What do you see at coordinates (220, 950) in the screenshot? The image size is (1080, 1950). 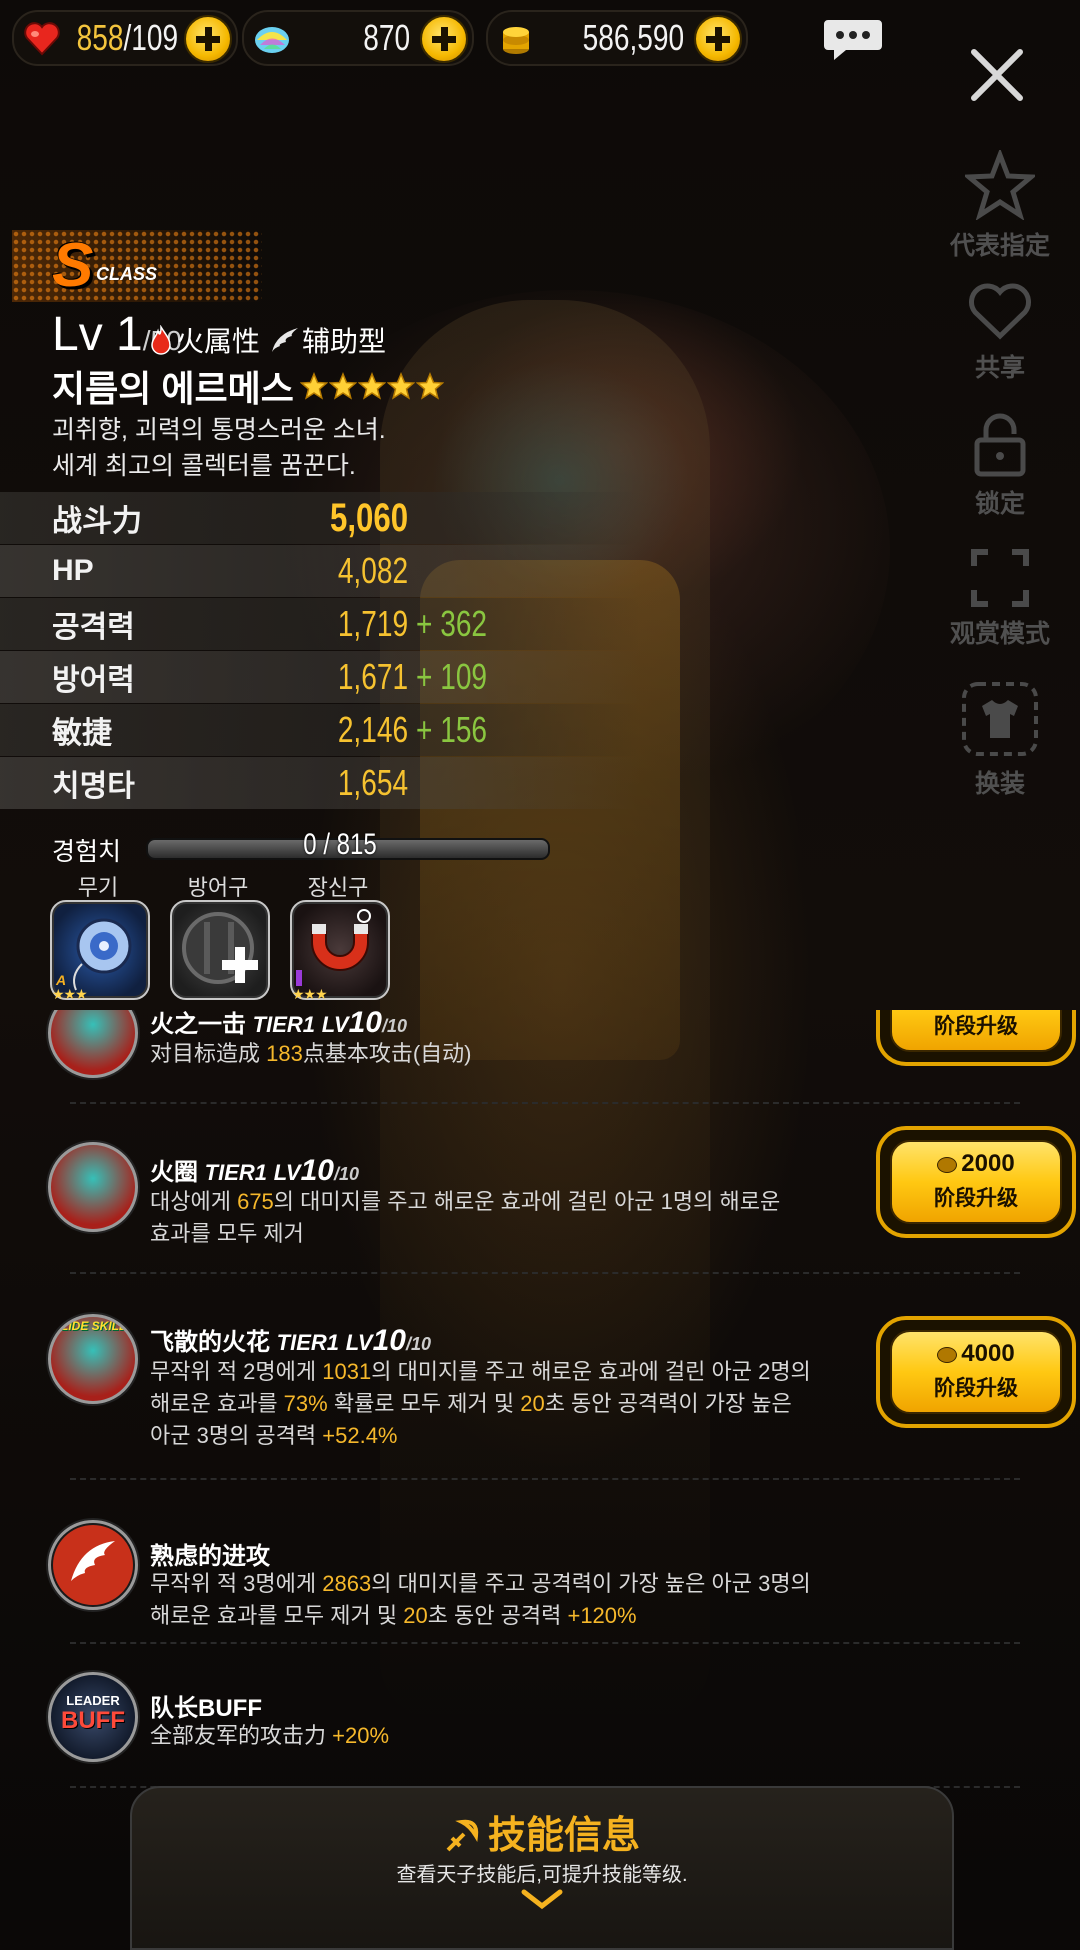 I see `armor-slot` at bounding box center [220, 950].